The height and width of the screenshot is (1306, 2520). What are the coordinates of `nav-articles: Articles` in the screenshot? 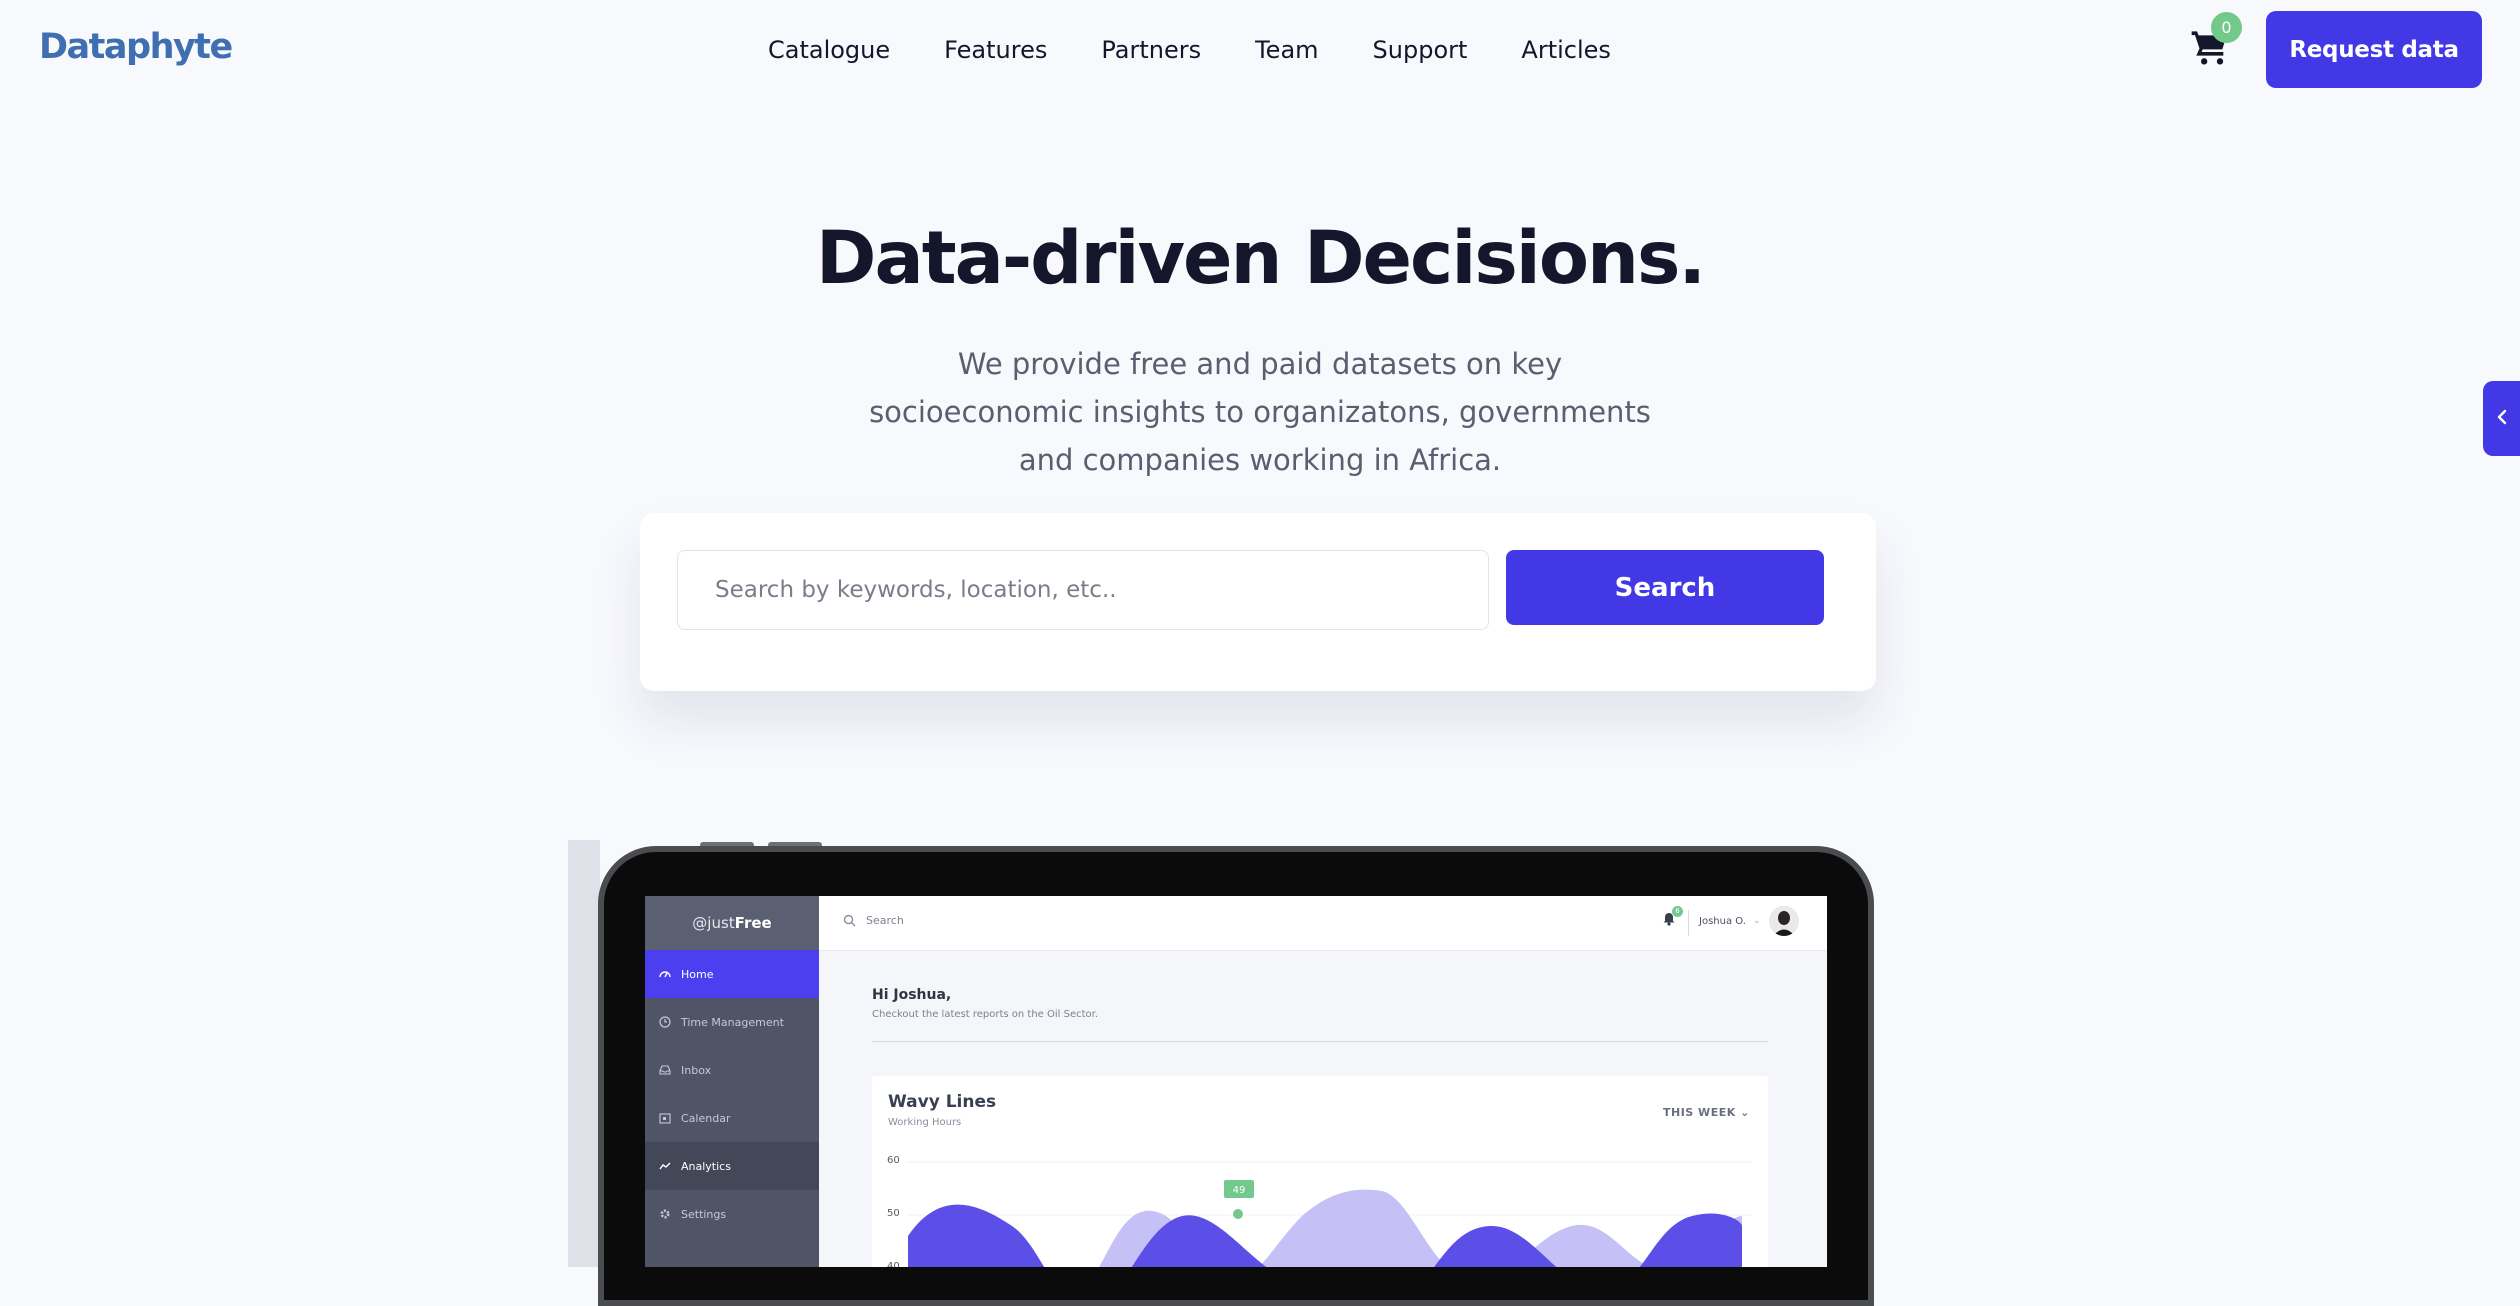 It's located at (1566, 50).